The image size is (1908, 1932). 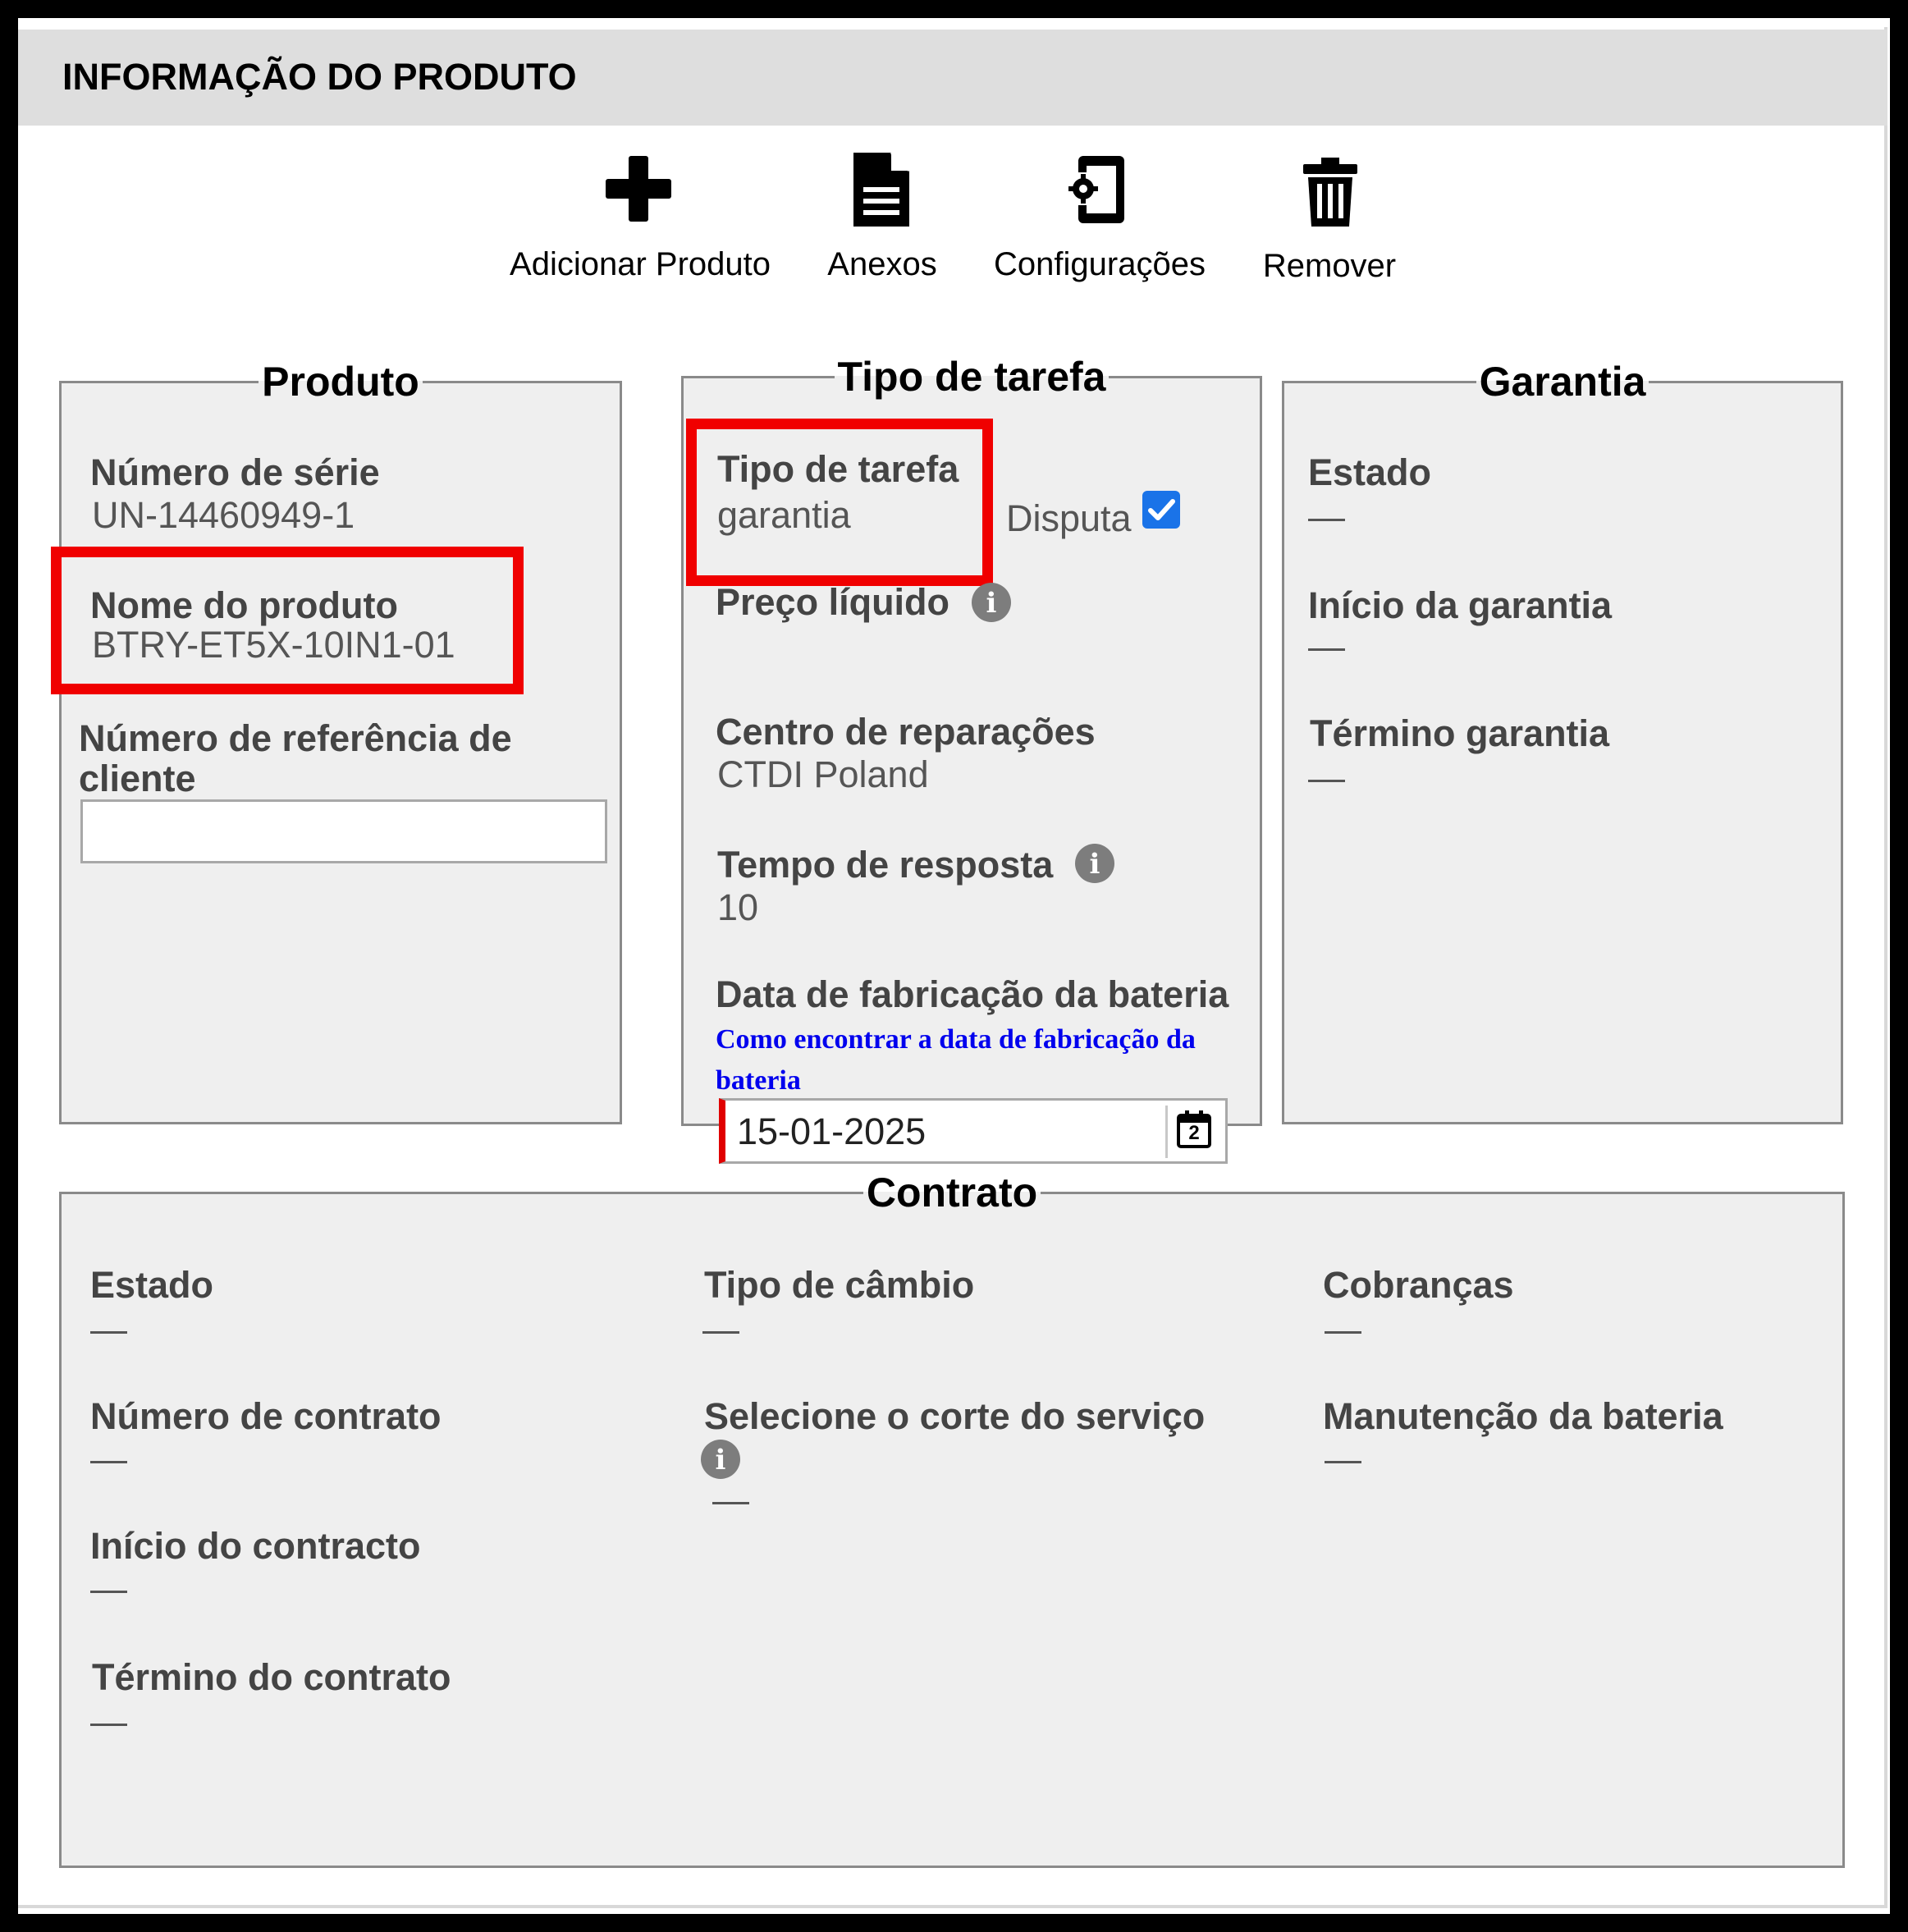 What do you see at coordinates (972, 377) in the screenshot?
I see `task-type-legend: Tipo de tarefa` at bounding box center [972, 377].